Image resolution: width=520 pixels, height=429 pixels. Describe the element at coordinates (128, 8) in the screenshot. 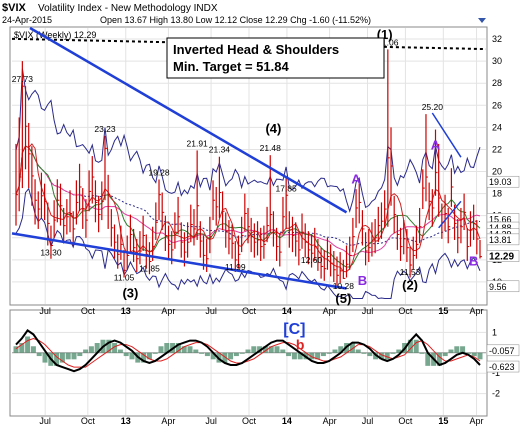

I see `index-name: Volatility Index - New Methodology INDX` at that location.